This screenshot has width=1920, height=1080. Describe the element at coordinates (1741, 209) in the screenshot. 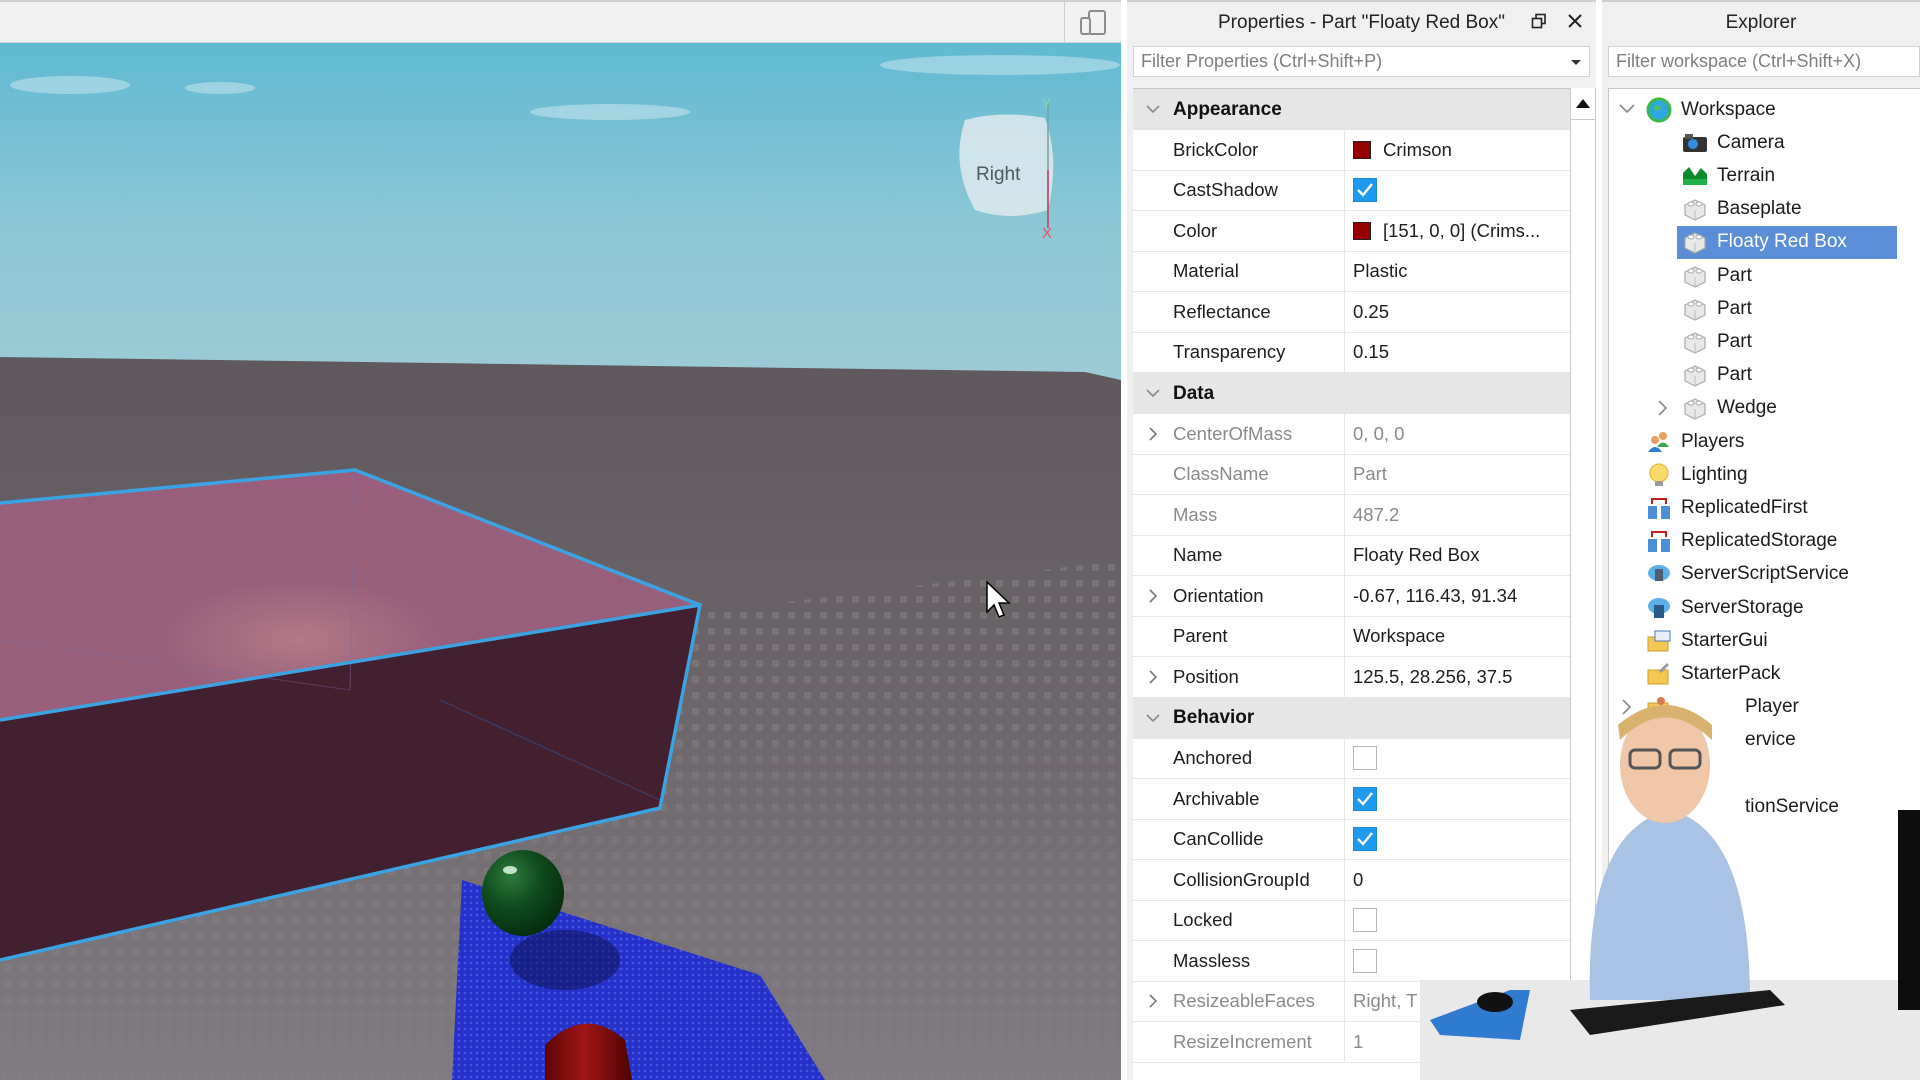

I see `explorer-item-baseplate: Baseplate` at that location.